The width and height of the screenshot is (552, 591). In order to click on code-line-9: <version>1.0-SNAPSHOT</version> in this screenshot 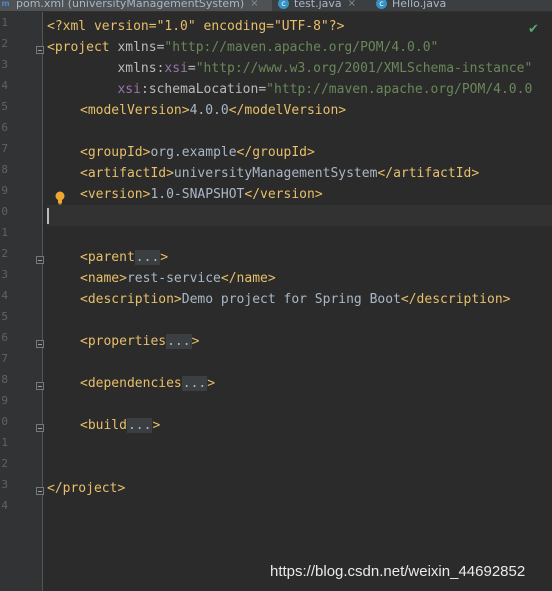, I will do `click(201, 194)`.